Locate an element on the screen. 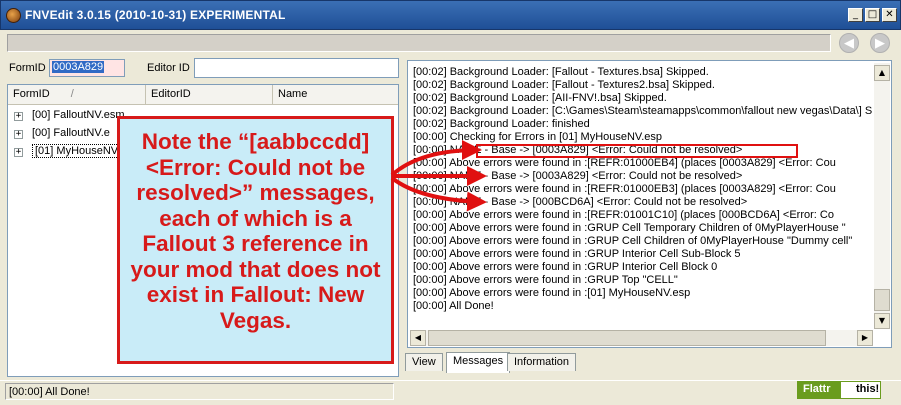 This screenshot has height=405, width=901. forward-icon: ▶ is located at coordinates (880, 43).